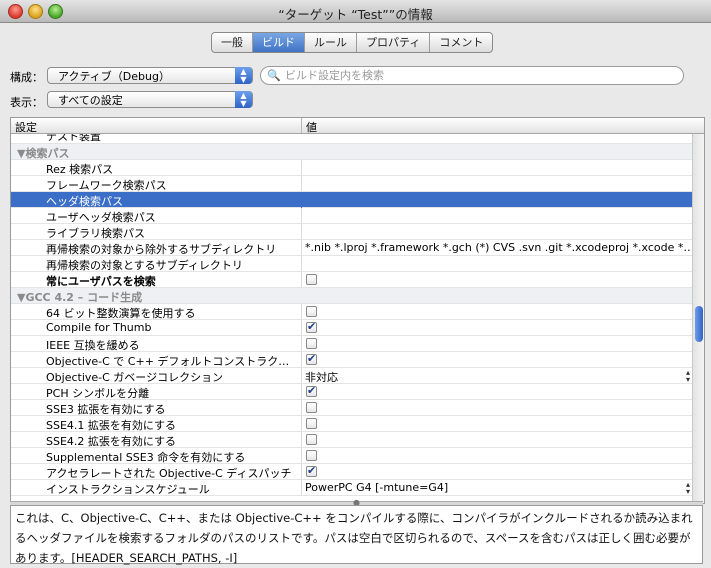  I want to click on tab-general: 一般, so click(232, 42).